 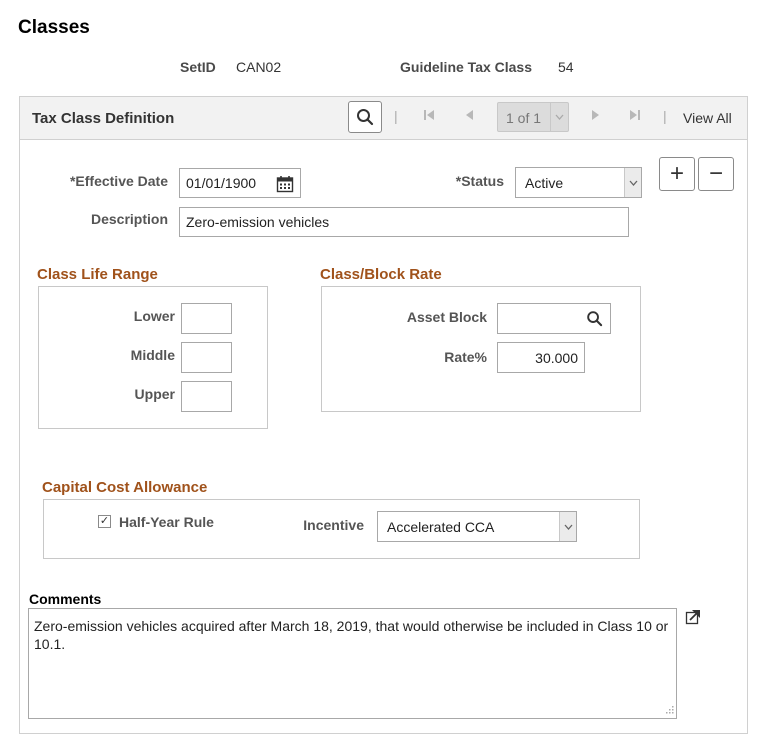 I want to click on pager-text: 1 of 1, so click(x=524, y=118).